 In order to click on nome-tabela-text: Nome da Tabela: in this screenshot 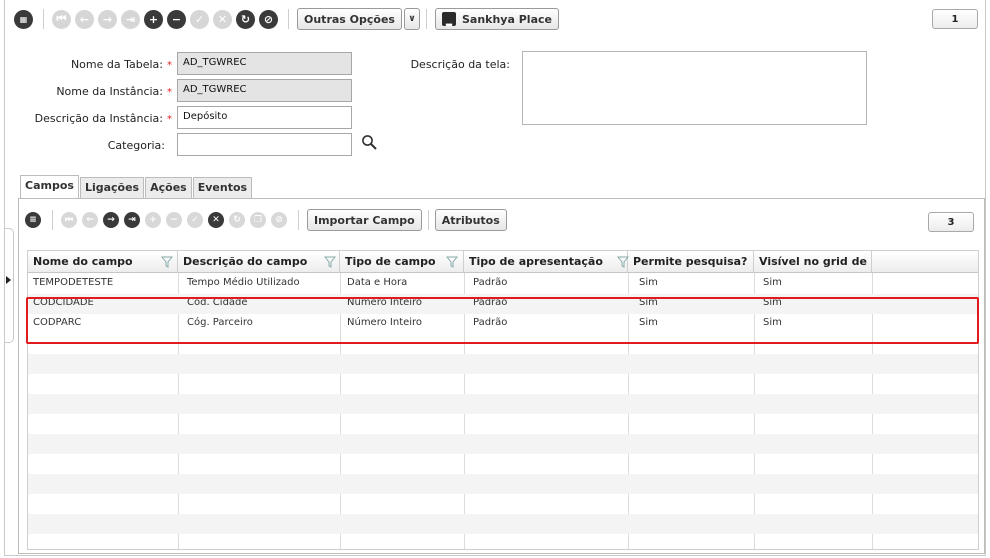, I will do `click(116, 64)`.